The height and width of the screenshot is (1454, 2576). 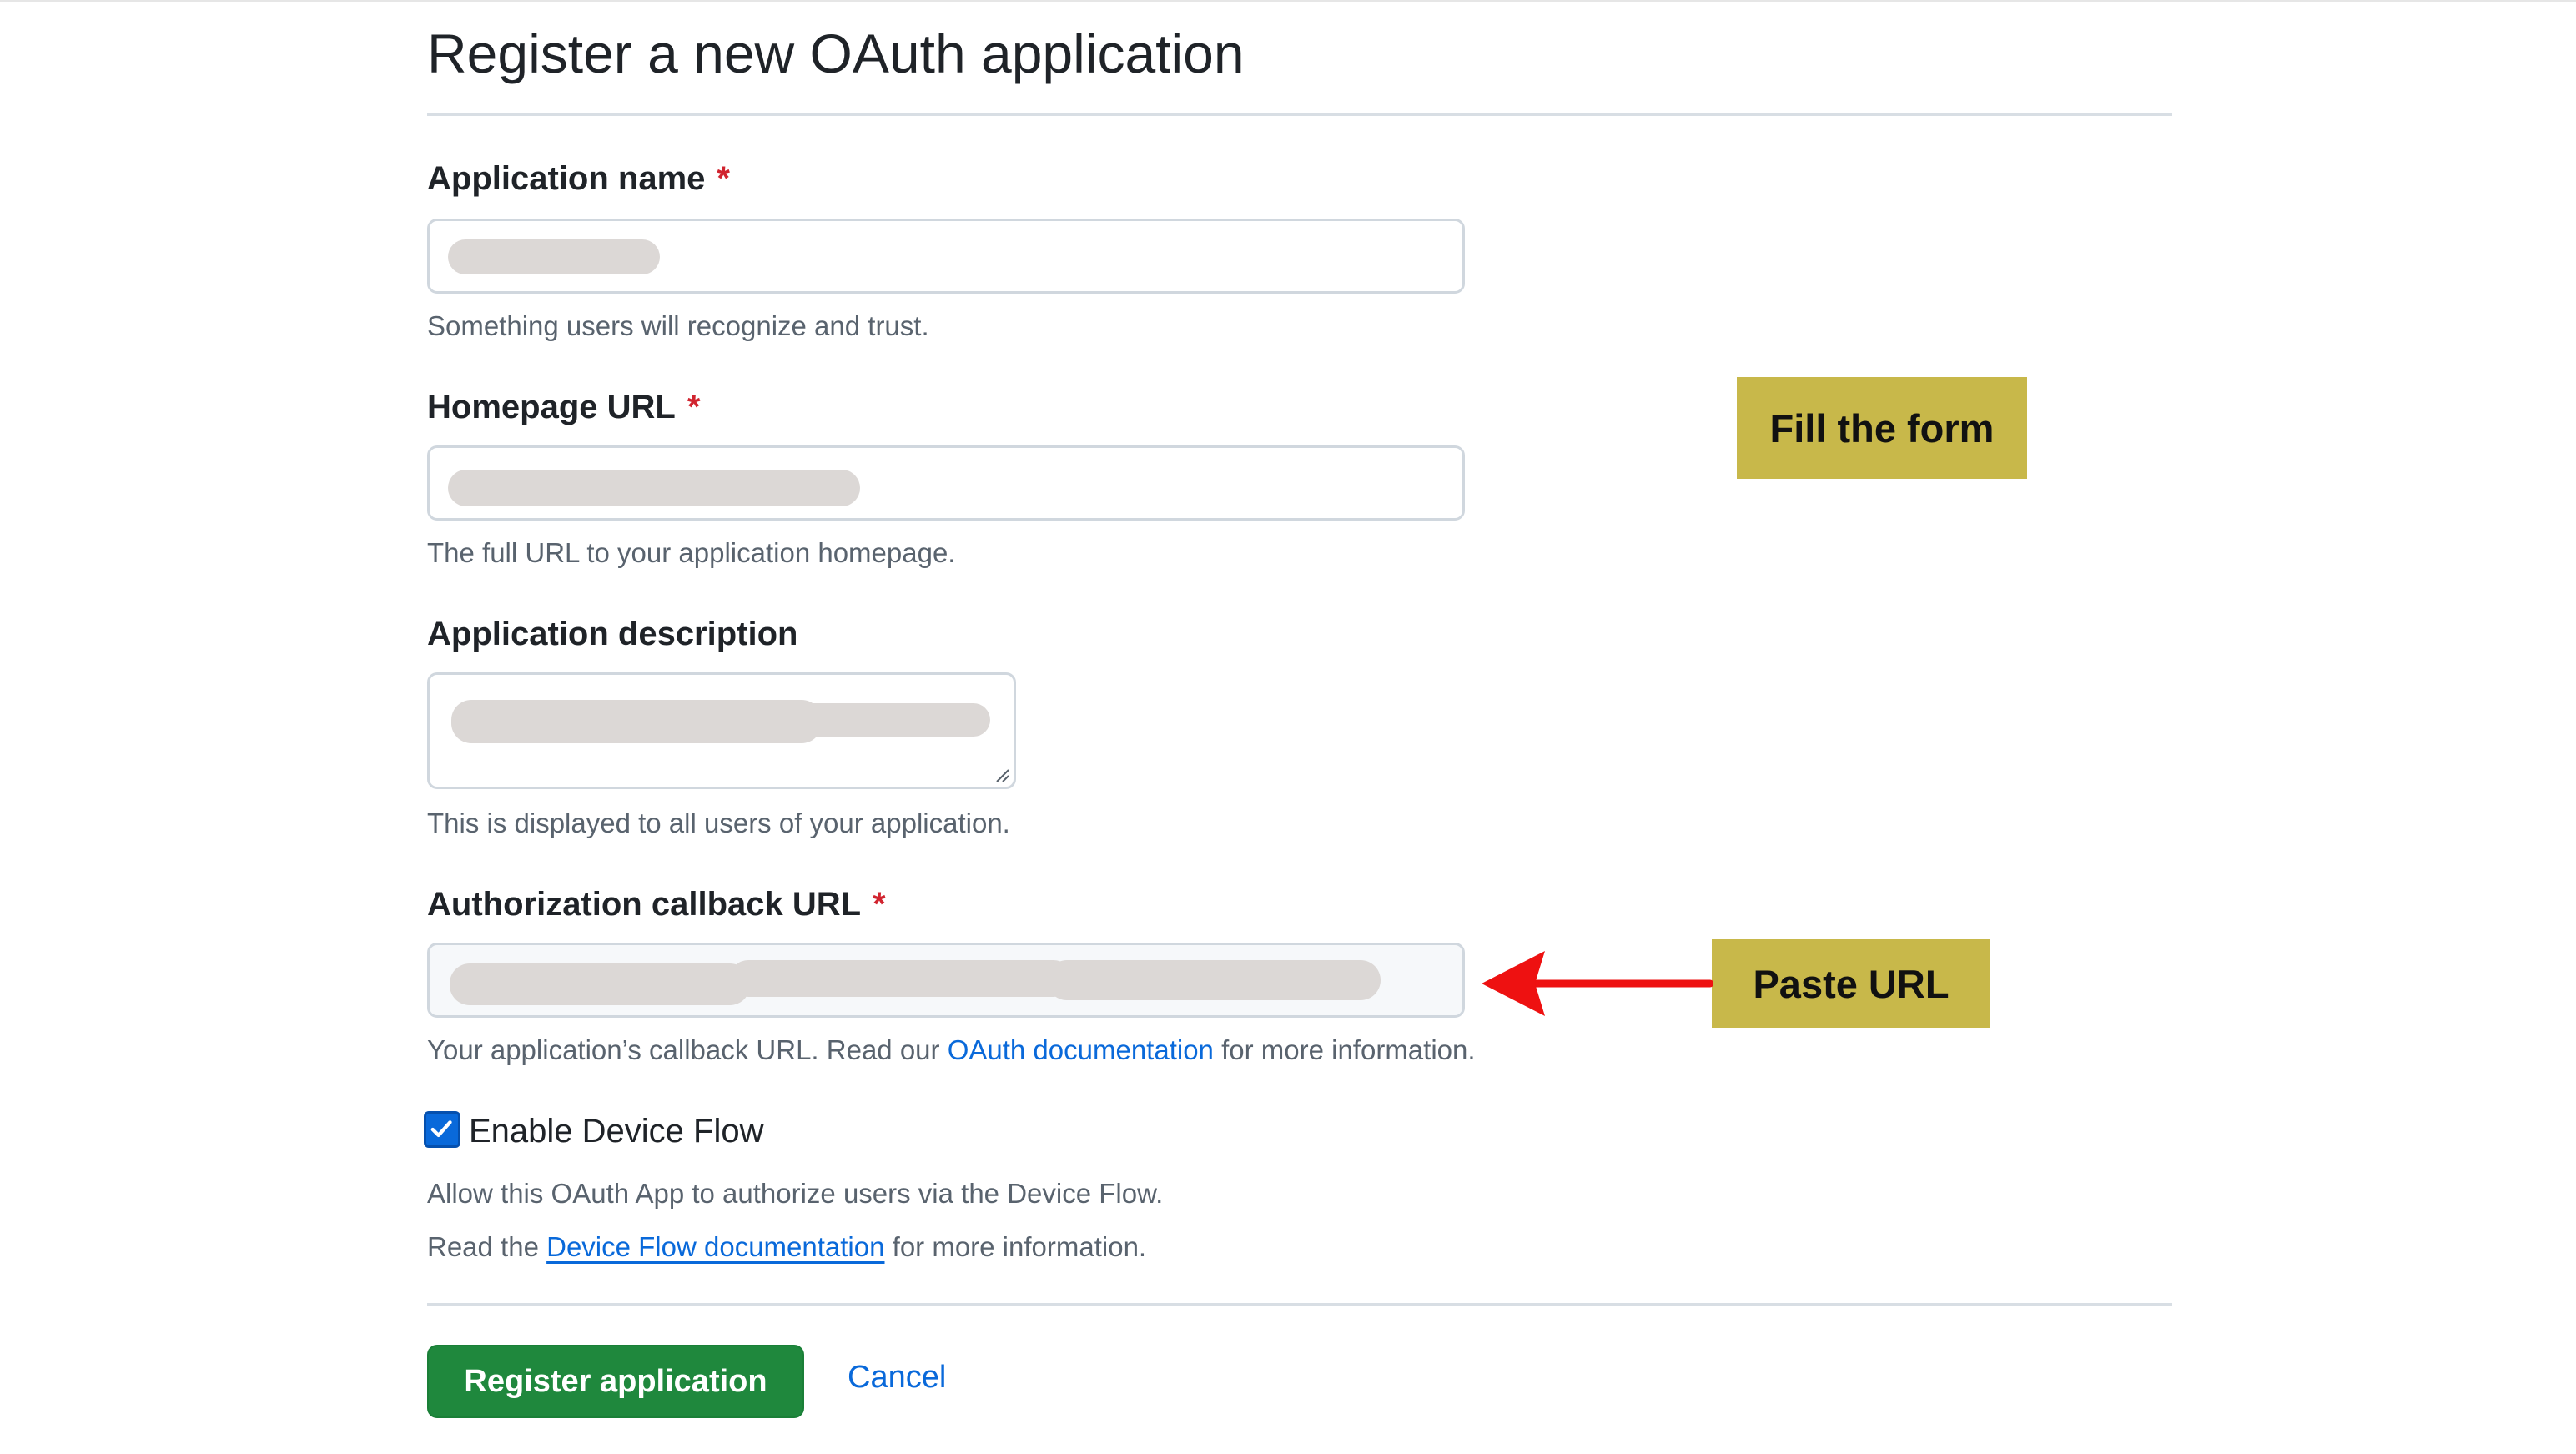 What do you see at coordinates (1299, 114) in the screenshot?
I see `title-divider` at bounding box center [1299, 114].